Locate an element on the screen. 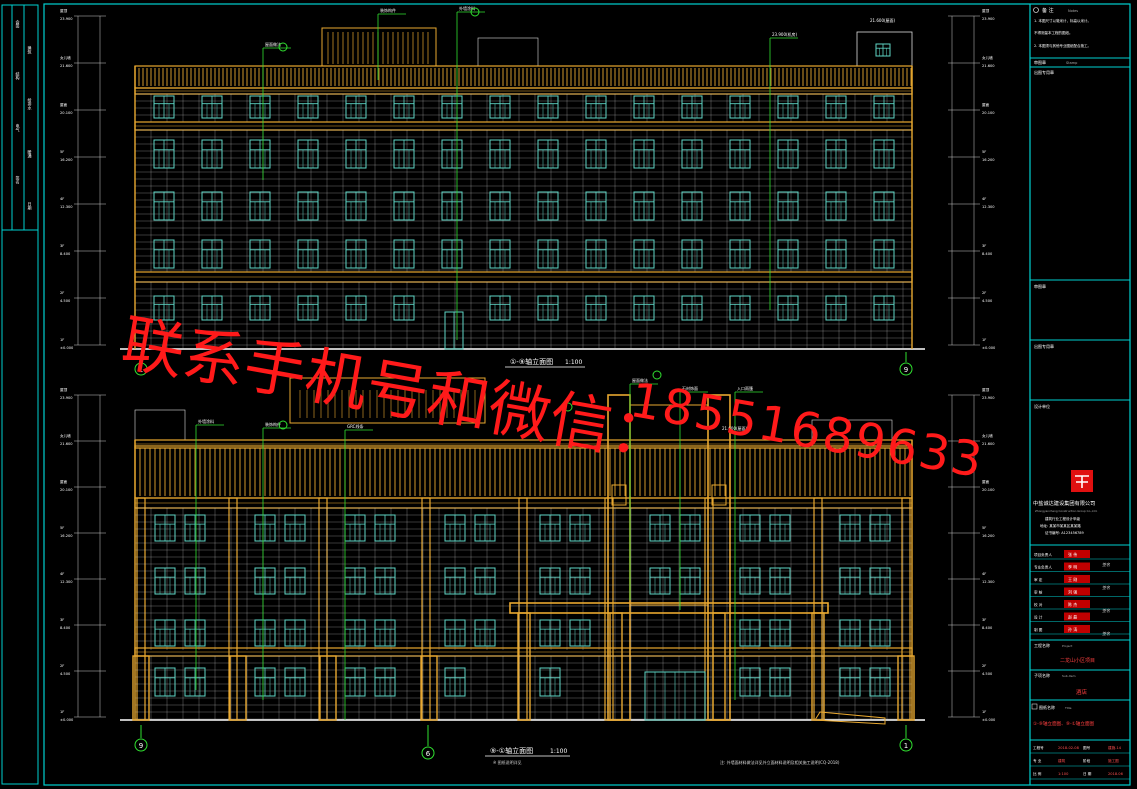 The width and height of the screenshot is (1137, 789). callout-parapet-level: 21.600(屋面) is located at coordinates (883, 20).